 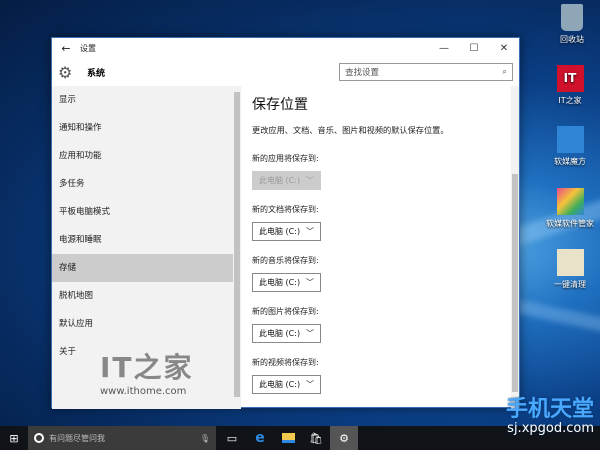 What do you see at coordinates (280, 105) in the screenshot?
I see `page-title: 保存位置` at bounding box center [280, 105].